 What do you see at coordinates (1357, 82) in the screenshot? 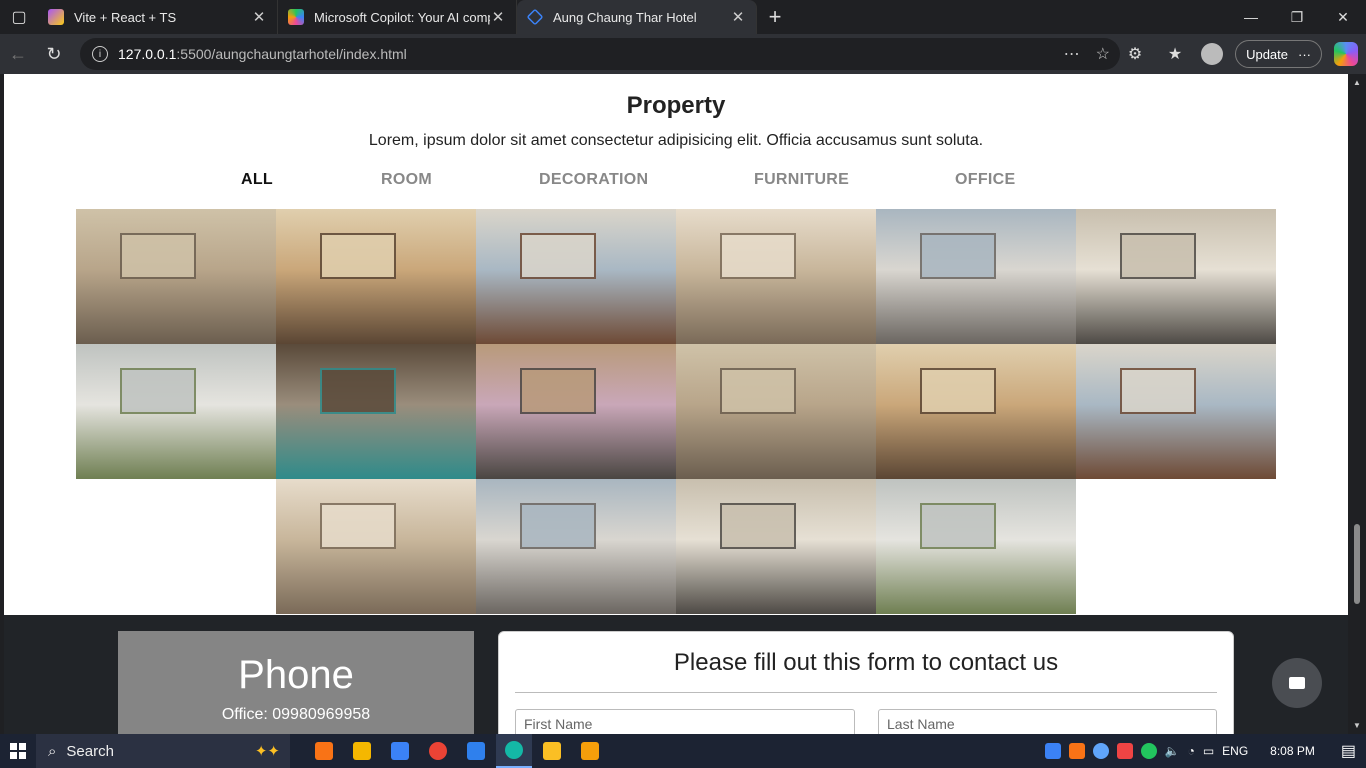
I see `scroll-up-icon: ▲` at bounding box center [1357, 82].